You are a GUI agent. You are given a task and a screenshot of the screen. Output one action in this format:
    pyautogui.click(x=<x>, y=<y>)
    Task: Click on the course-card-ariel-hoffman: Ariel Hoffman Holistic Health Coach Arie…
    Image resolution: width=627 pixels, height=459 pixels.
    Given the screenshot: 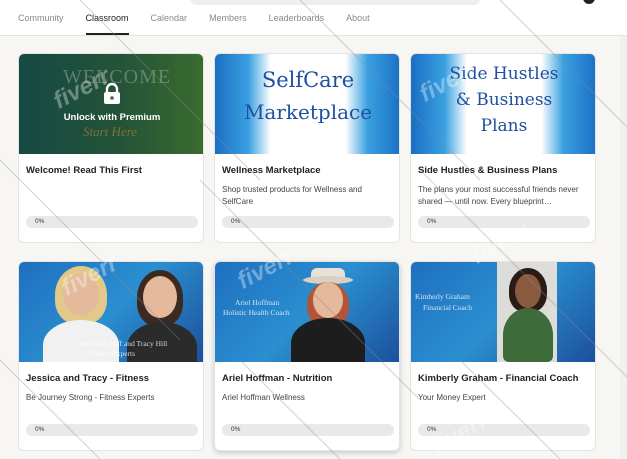 What is the action you would take?
    pyautogui.click(x=307, y=356)
    